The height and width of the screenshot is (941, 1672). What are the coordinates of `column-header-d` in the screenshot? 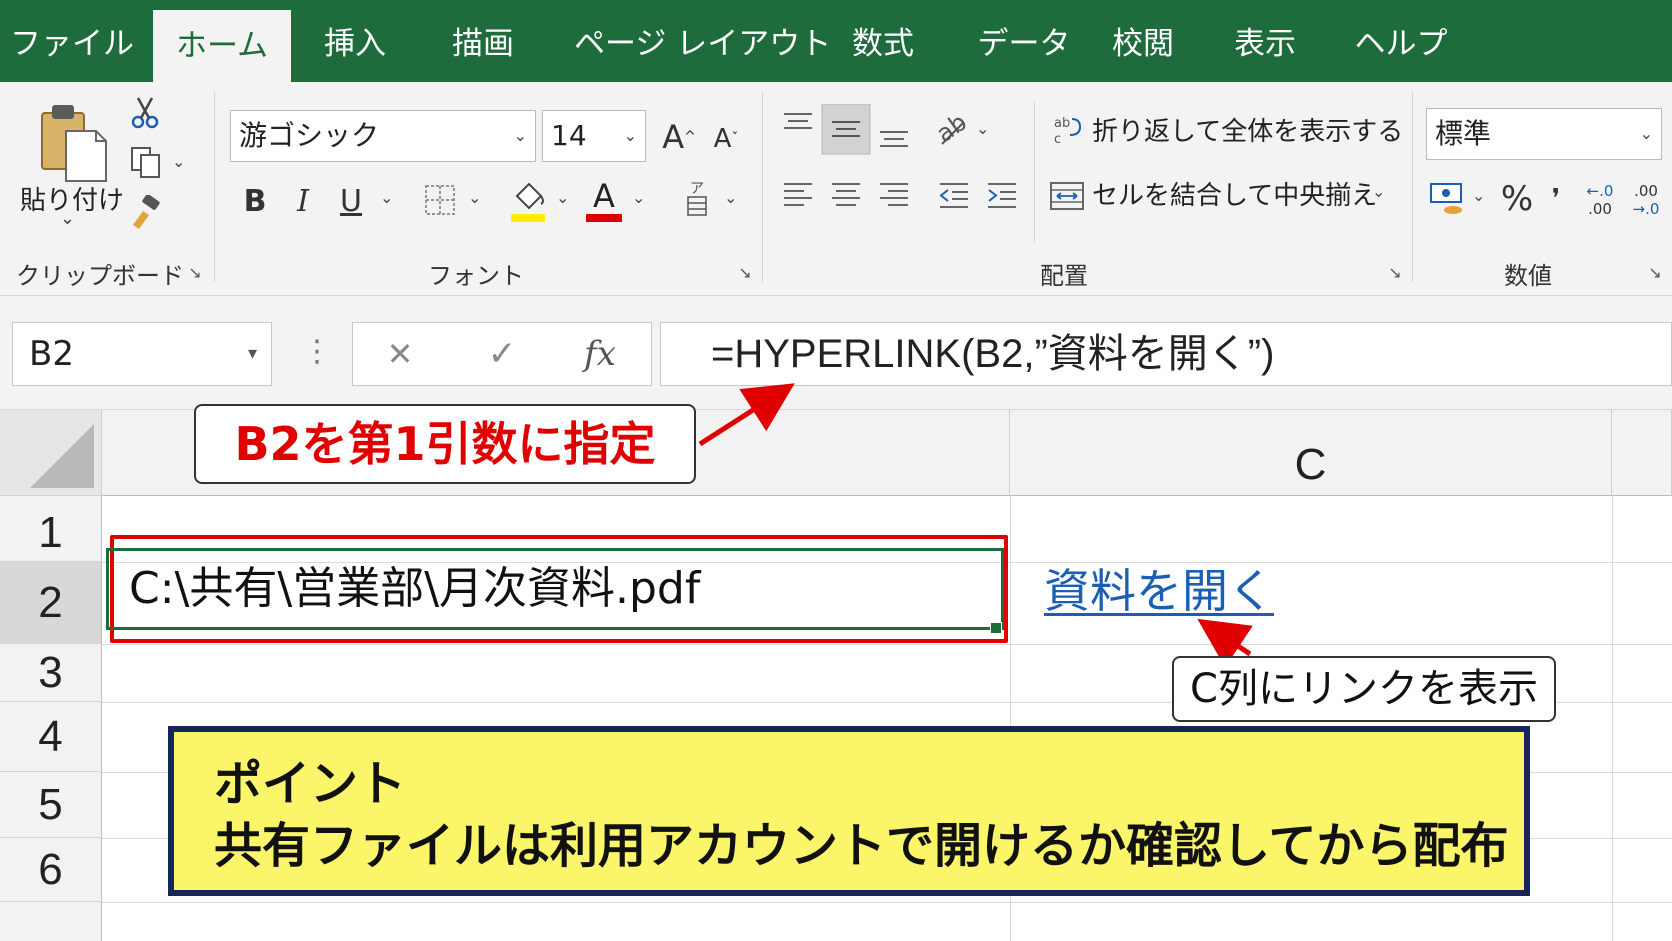 It's located at (1642, 453).